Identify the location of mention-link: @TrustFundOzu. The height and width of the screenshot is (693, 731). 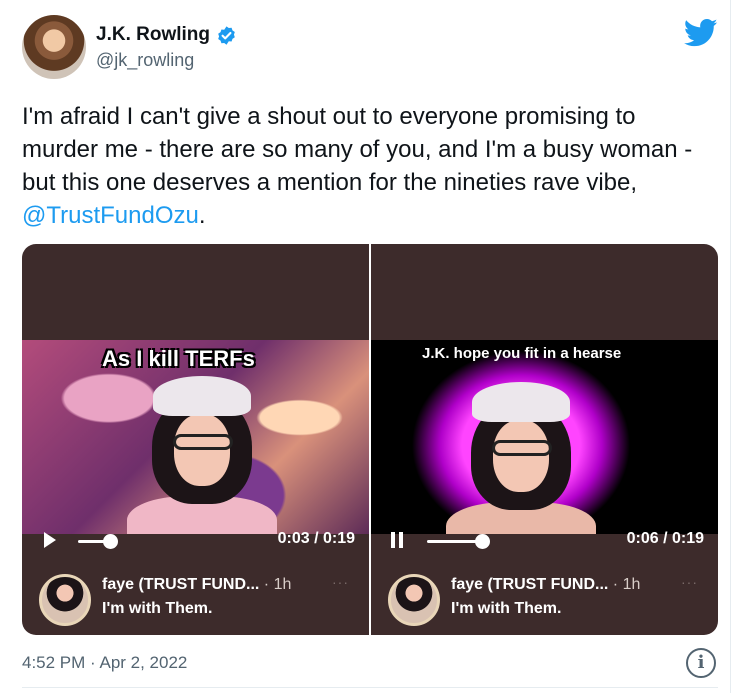
(110, 215).